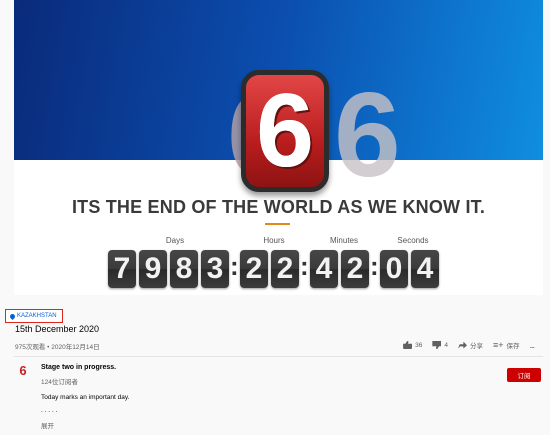 The height and width of the screenshot is (435, 550). Describe the element at coordinates (419, 345) in the screenshot. I see `like-count: 36` at that location.